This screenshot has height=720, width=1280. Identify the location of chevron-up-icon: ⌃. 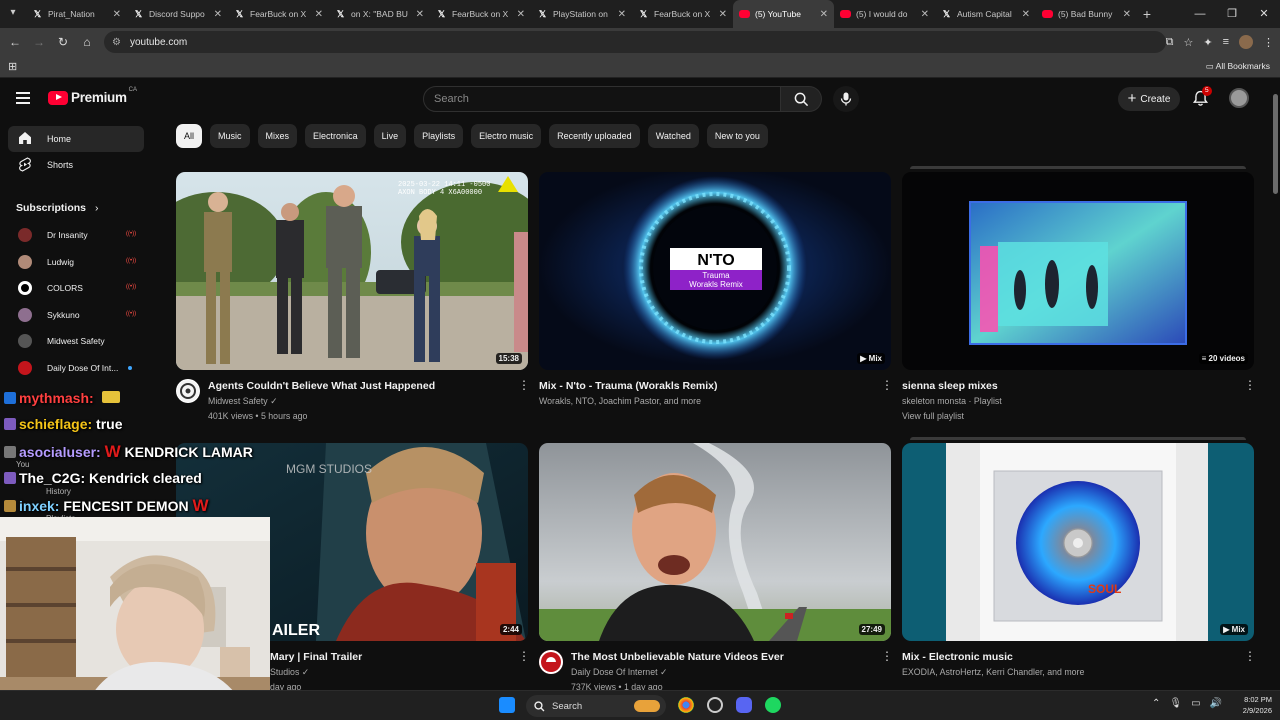
(1156, 703).